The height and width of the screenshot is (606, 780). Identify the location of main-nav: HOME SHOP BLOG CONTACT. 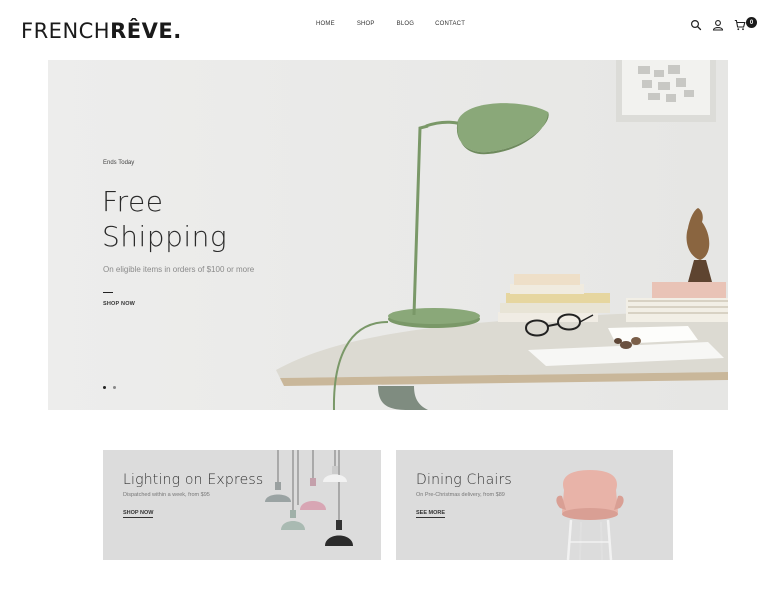
(390, 24).